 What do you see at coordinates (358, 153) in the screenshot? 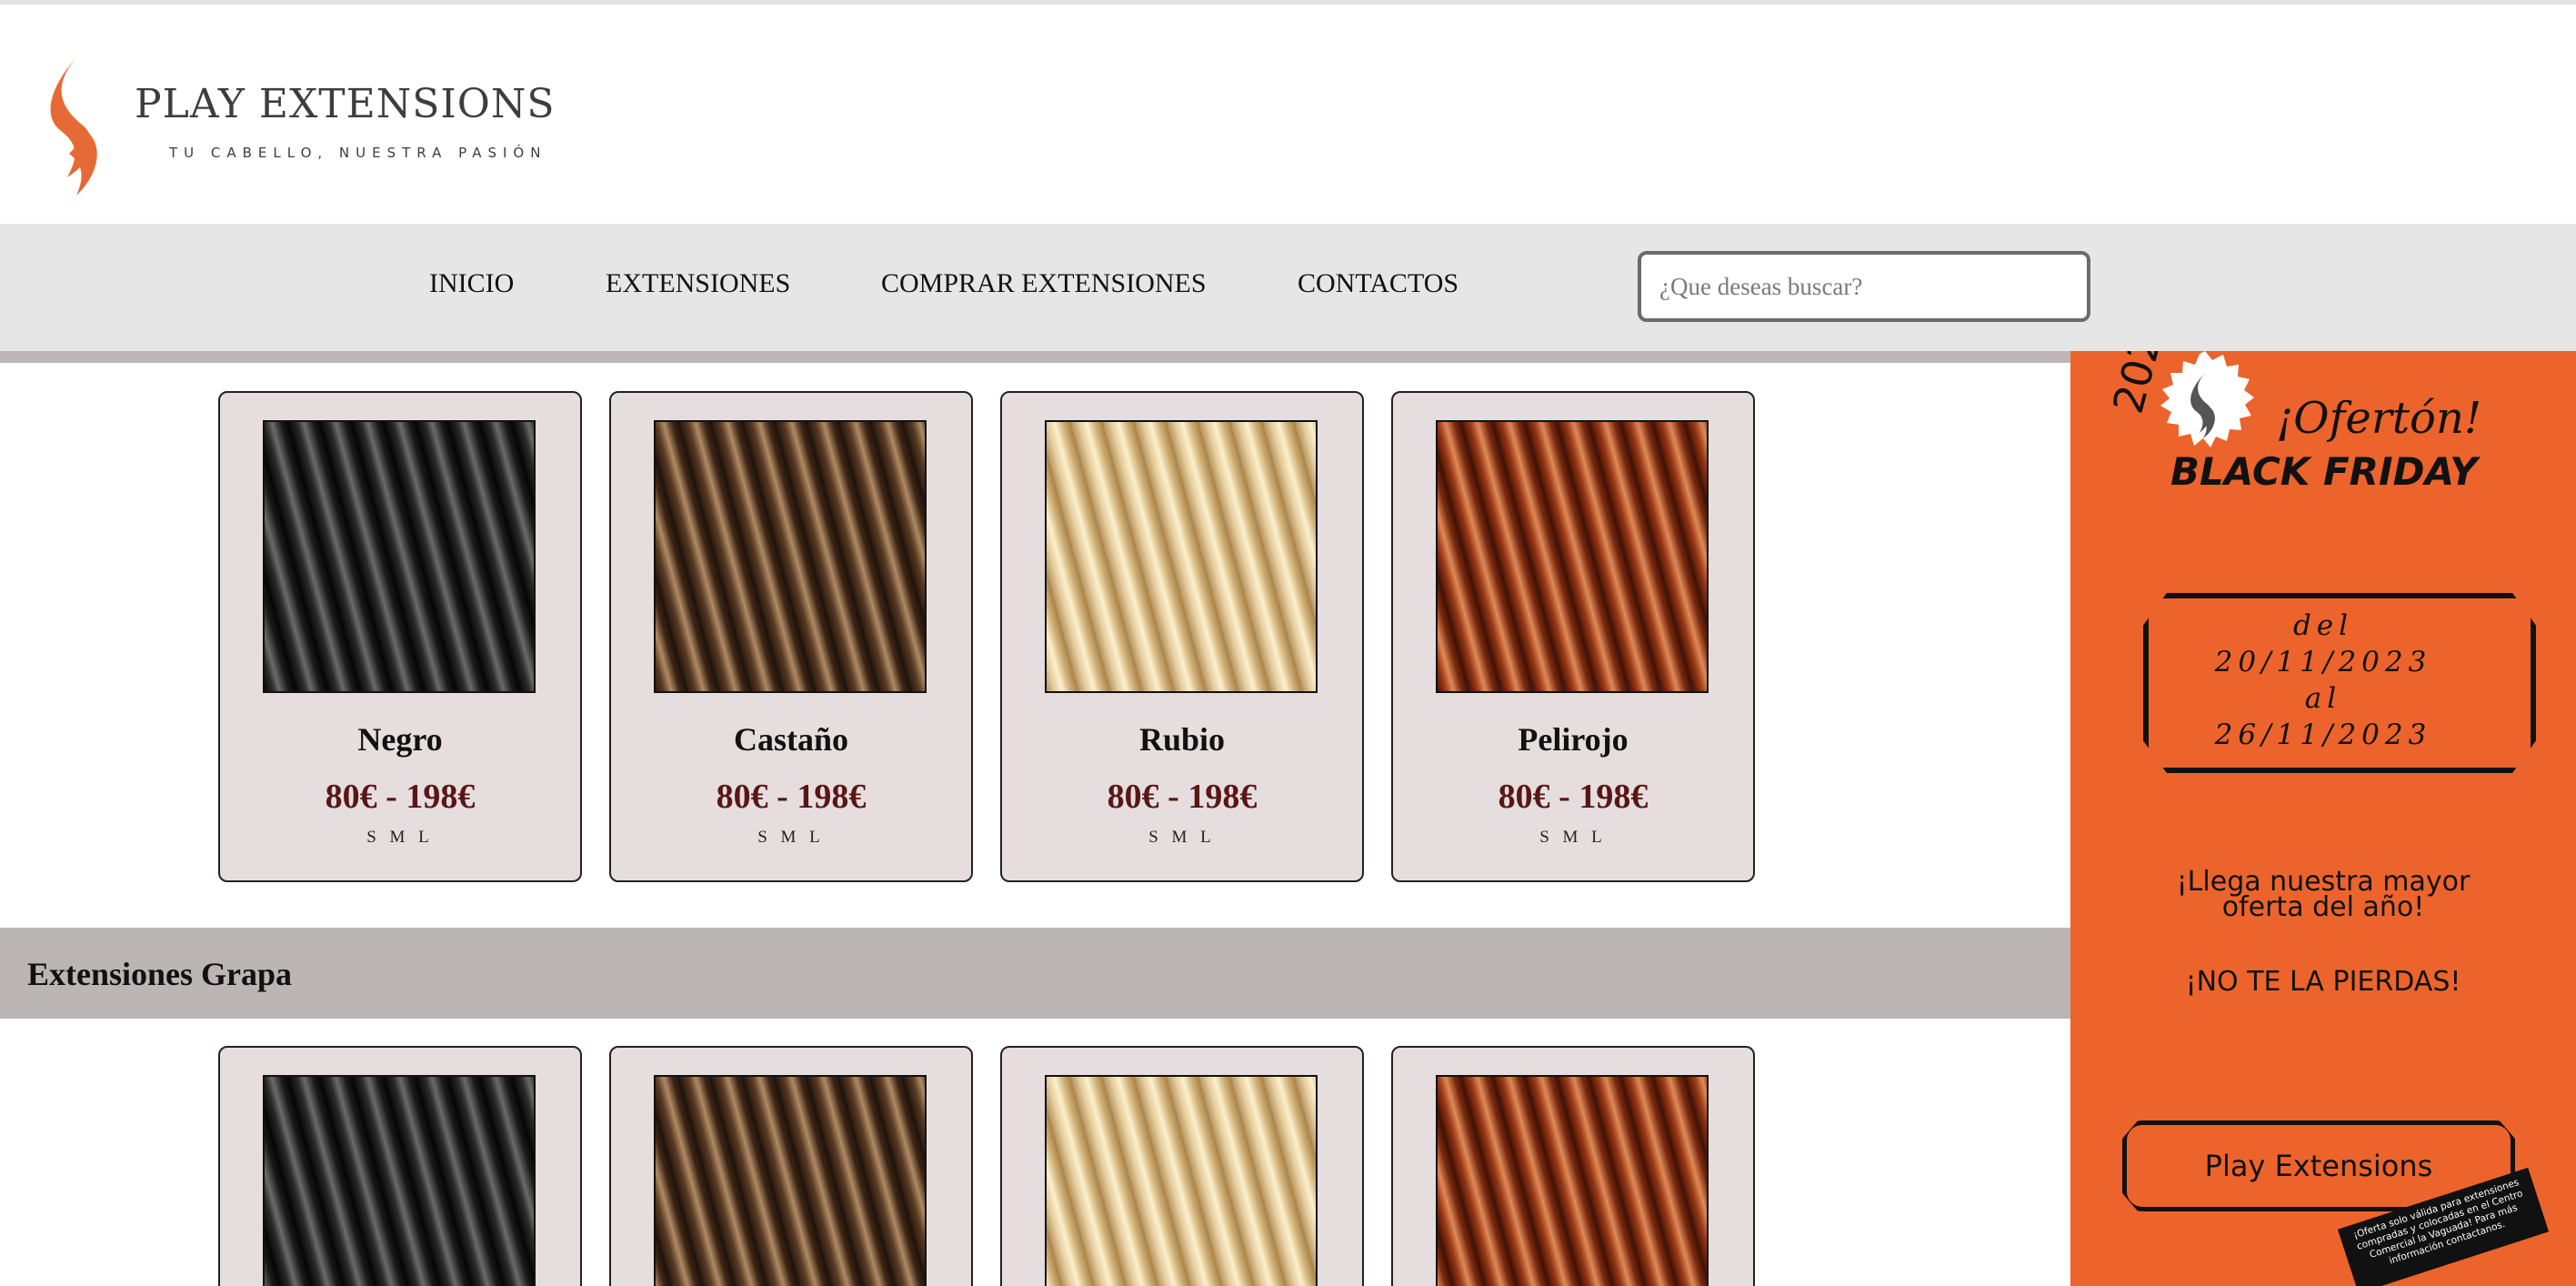
I see `brand-tagline: TU CABELLO, NUESTRA PASIÓN` at bounding box center [358, 153].